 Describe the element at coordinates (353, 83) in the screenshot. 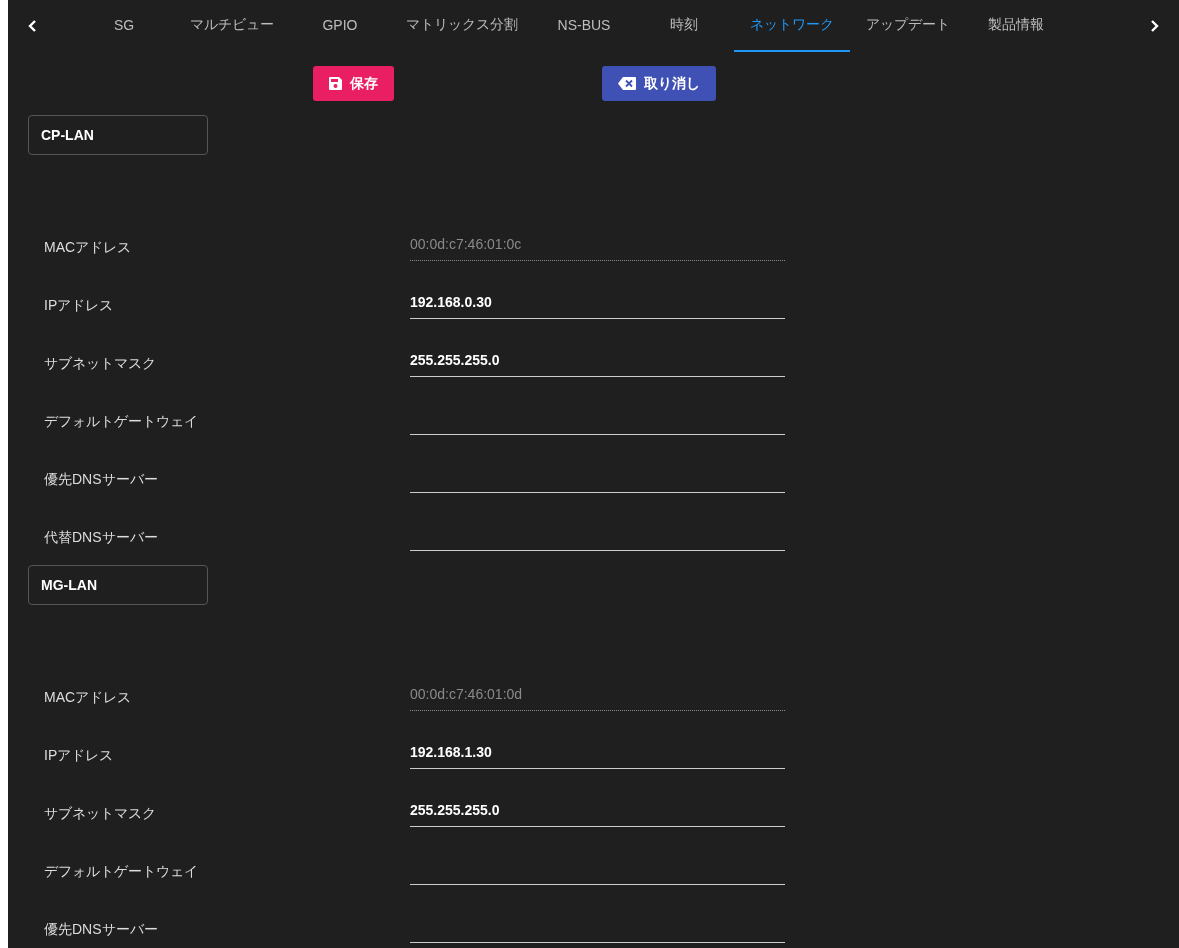

I see `save-button: 保存` at that location.